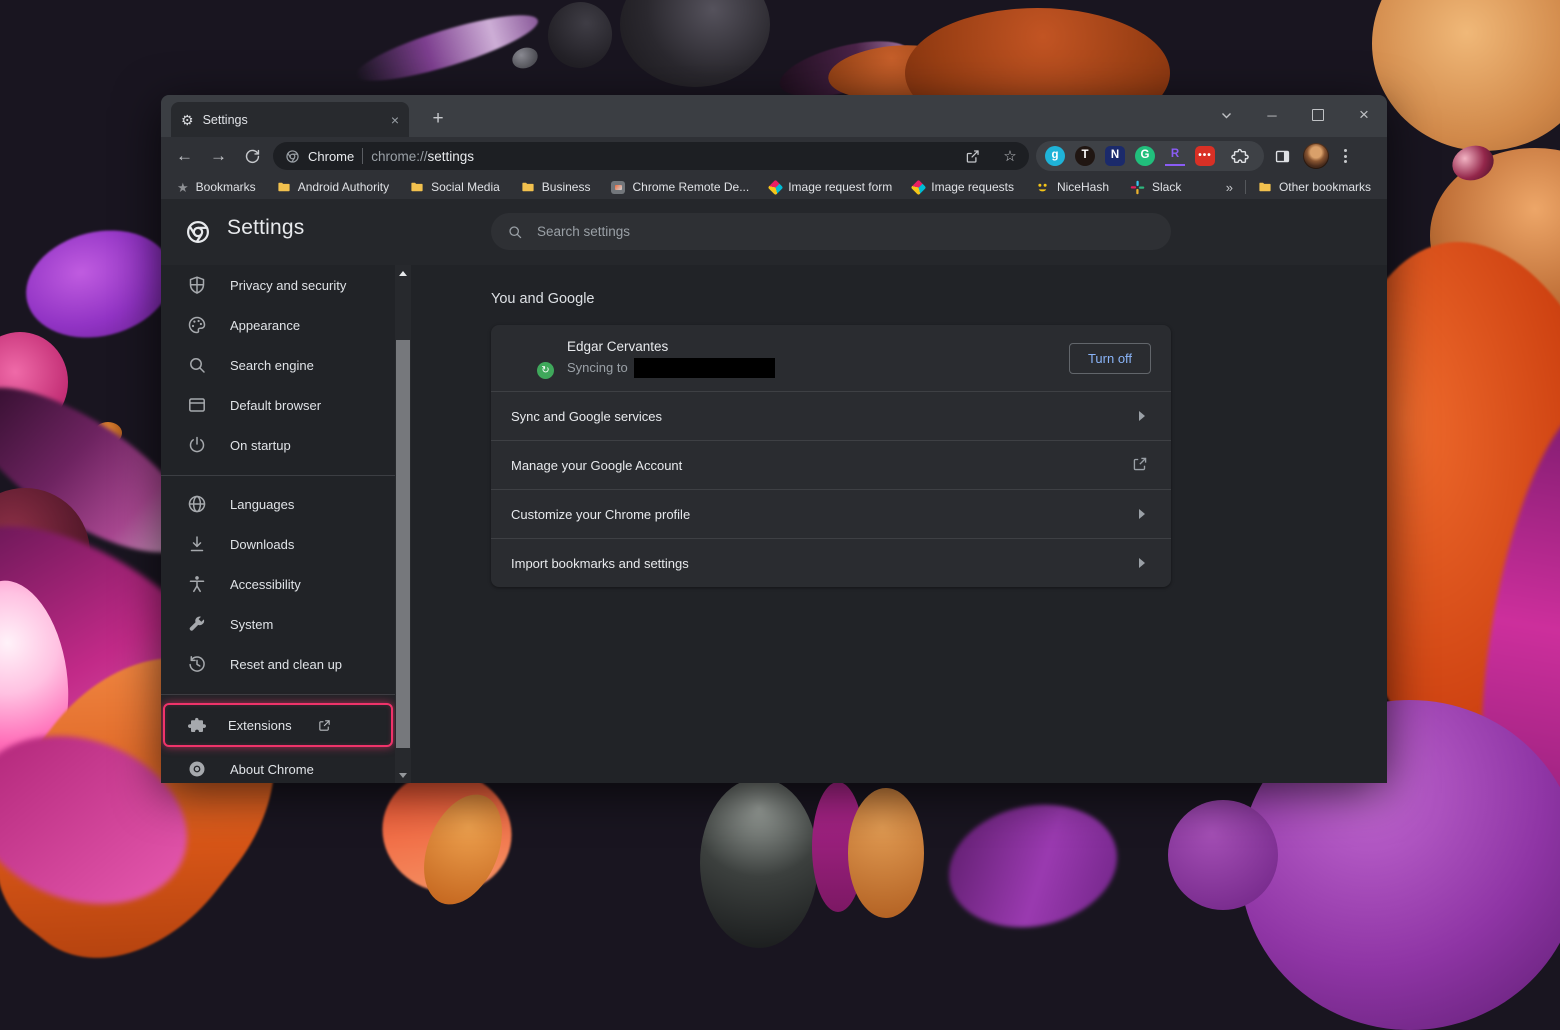  I want to click on turn-off-button: Turn off, so click(1110, 358).